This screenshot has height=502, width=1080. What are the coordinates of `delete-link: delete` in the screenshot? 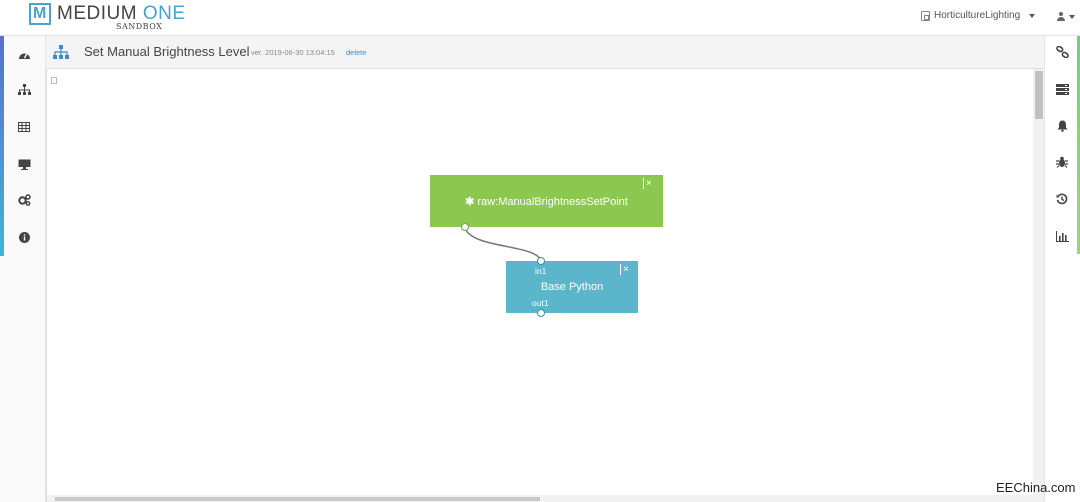 It's located at (356, 52).